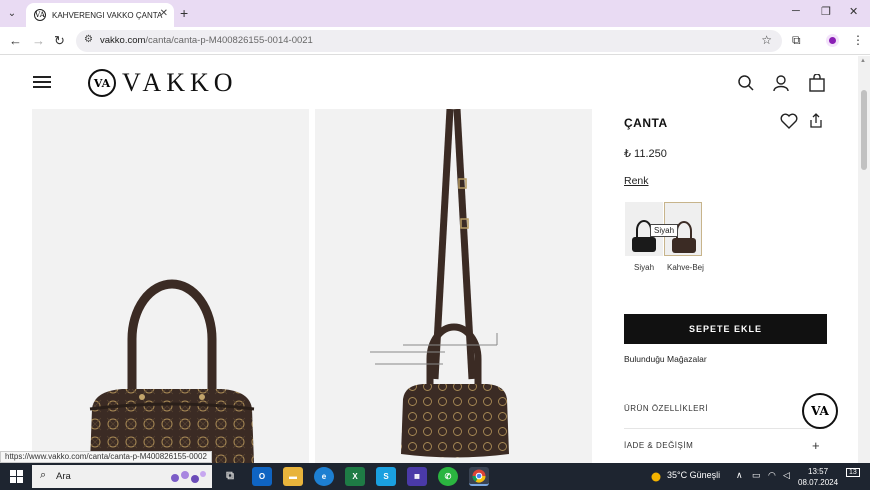 The image size is (870, 490). I want to click on clock-time: 13:57, so click(818, 471).